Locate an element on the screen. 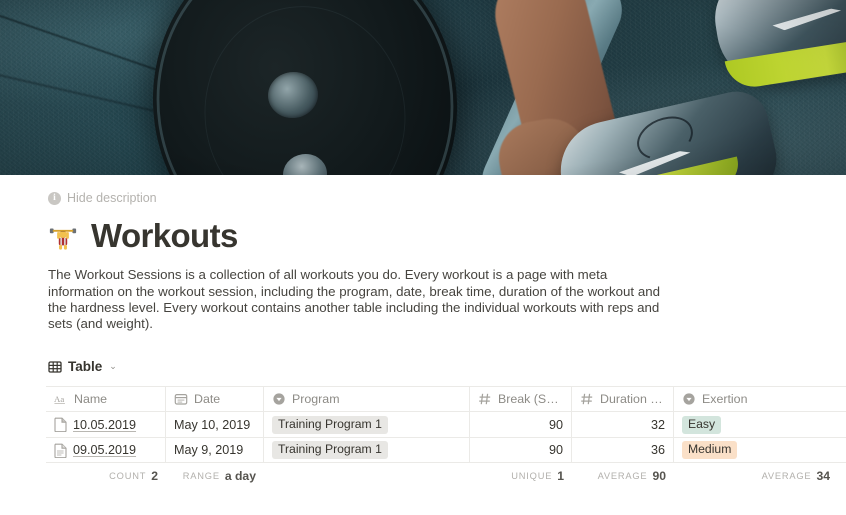 The image size is (846, 515). cell-date: May 9, 2019 is located at coordinates (215, 450).